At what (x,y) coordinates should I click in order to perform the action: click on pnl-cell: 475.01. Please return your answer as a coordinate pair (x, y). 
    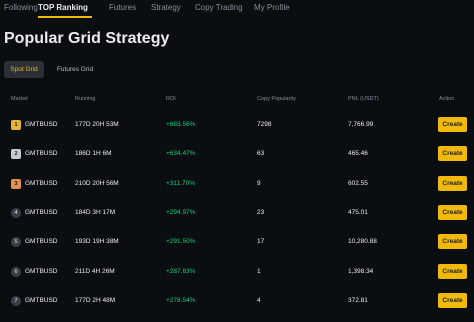
    Looking at the image, I should click on (358, 212).